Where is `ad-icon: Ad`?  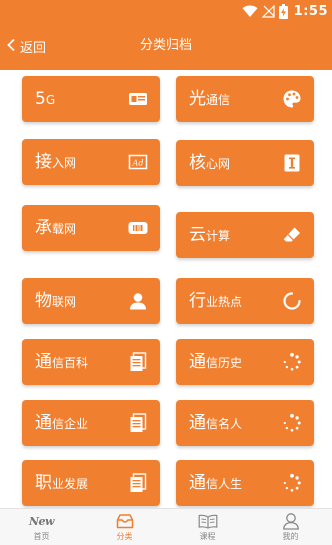 ad-icon: Ad is located at coordinates (138, 162).